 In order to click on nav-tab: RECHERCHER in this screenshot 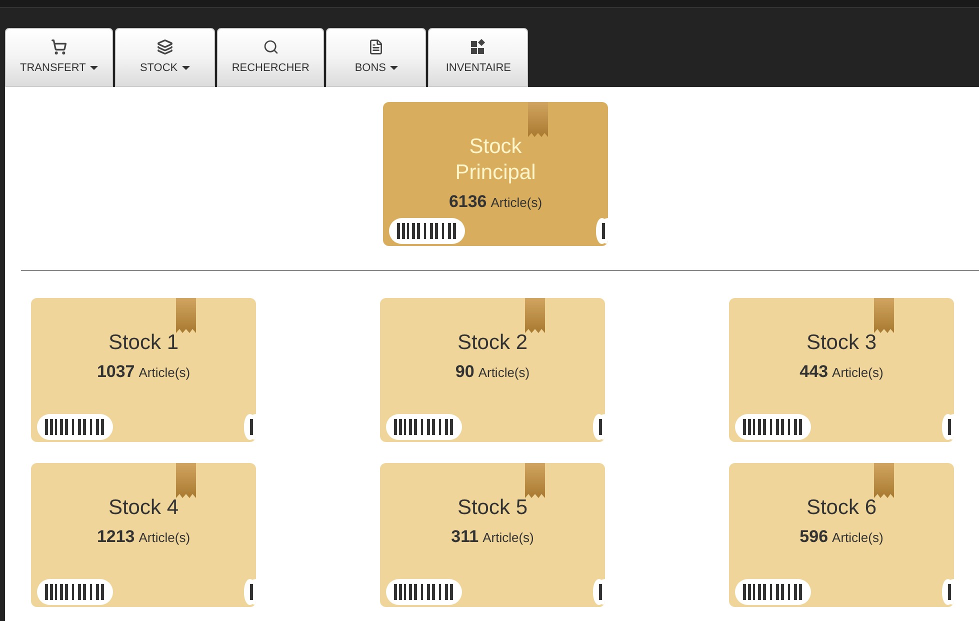, I will do `click(270, 57)`.